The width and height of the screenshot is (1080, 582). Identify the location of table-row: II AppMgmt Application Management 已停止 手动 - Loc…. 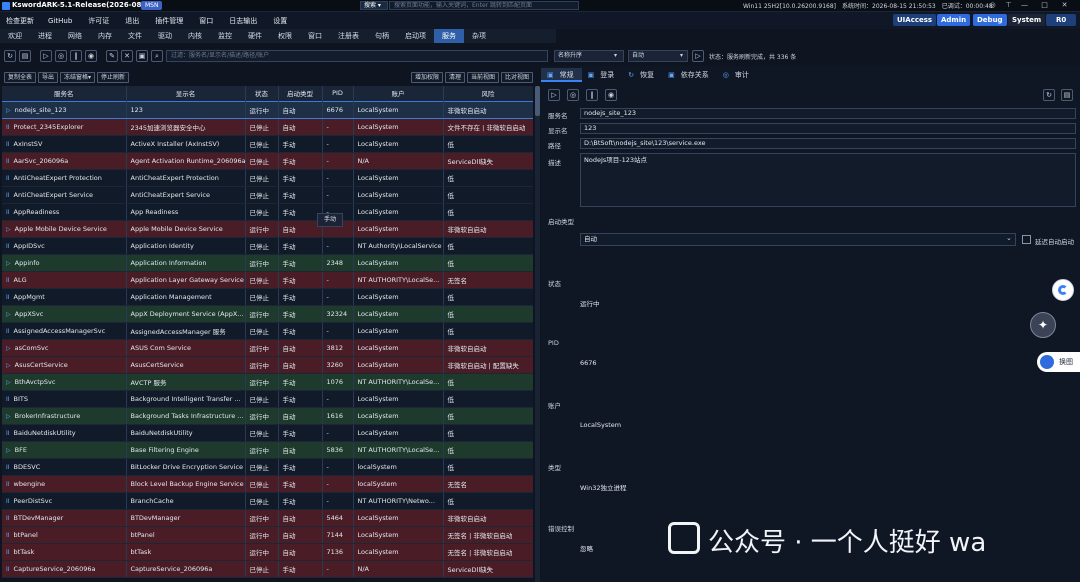
(267, 297).